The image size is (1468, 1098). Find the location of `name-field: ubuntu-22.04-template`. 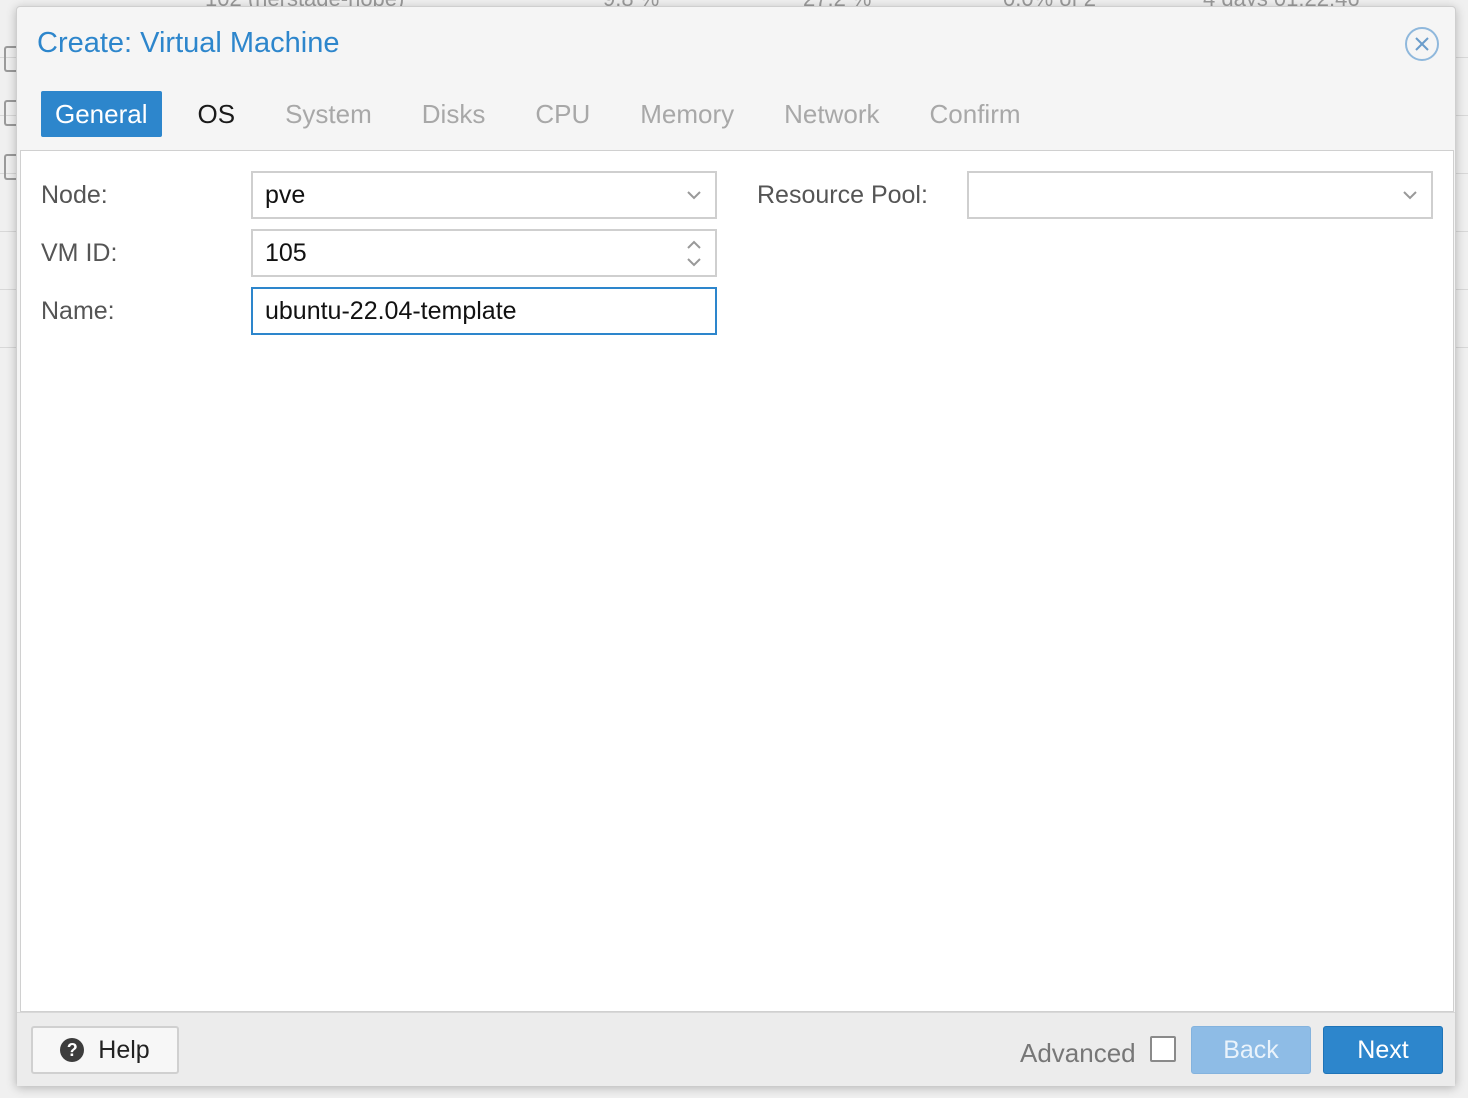

name-field: ubuntu-22.04-template is located at coordinates (484, 311).